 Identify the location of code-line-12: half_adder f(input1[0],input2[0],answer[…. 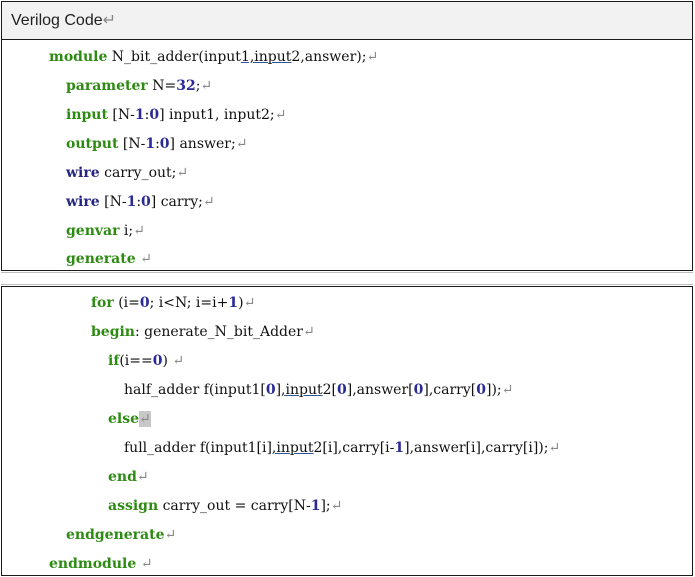
(319, 390).